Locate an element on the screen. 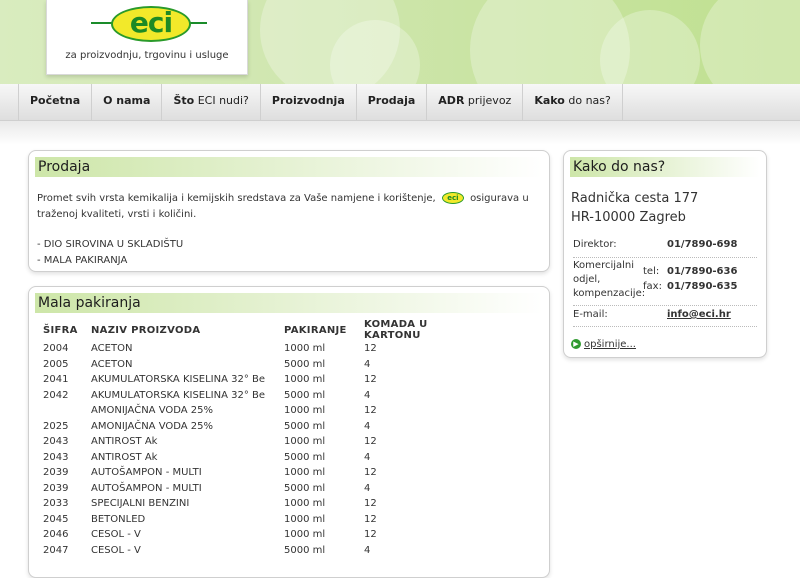  nav-shadow-band is located at coordinates (400, 133).